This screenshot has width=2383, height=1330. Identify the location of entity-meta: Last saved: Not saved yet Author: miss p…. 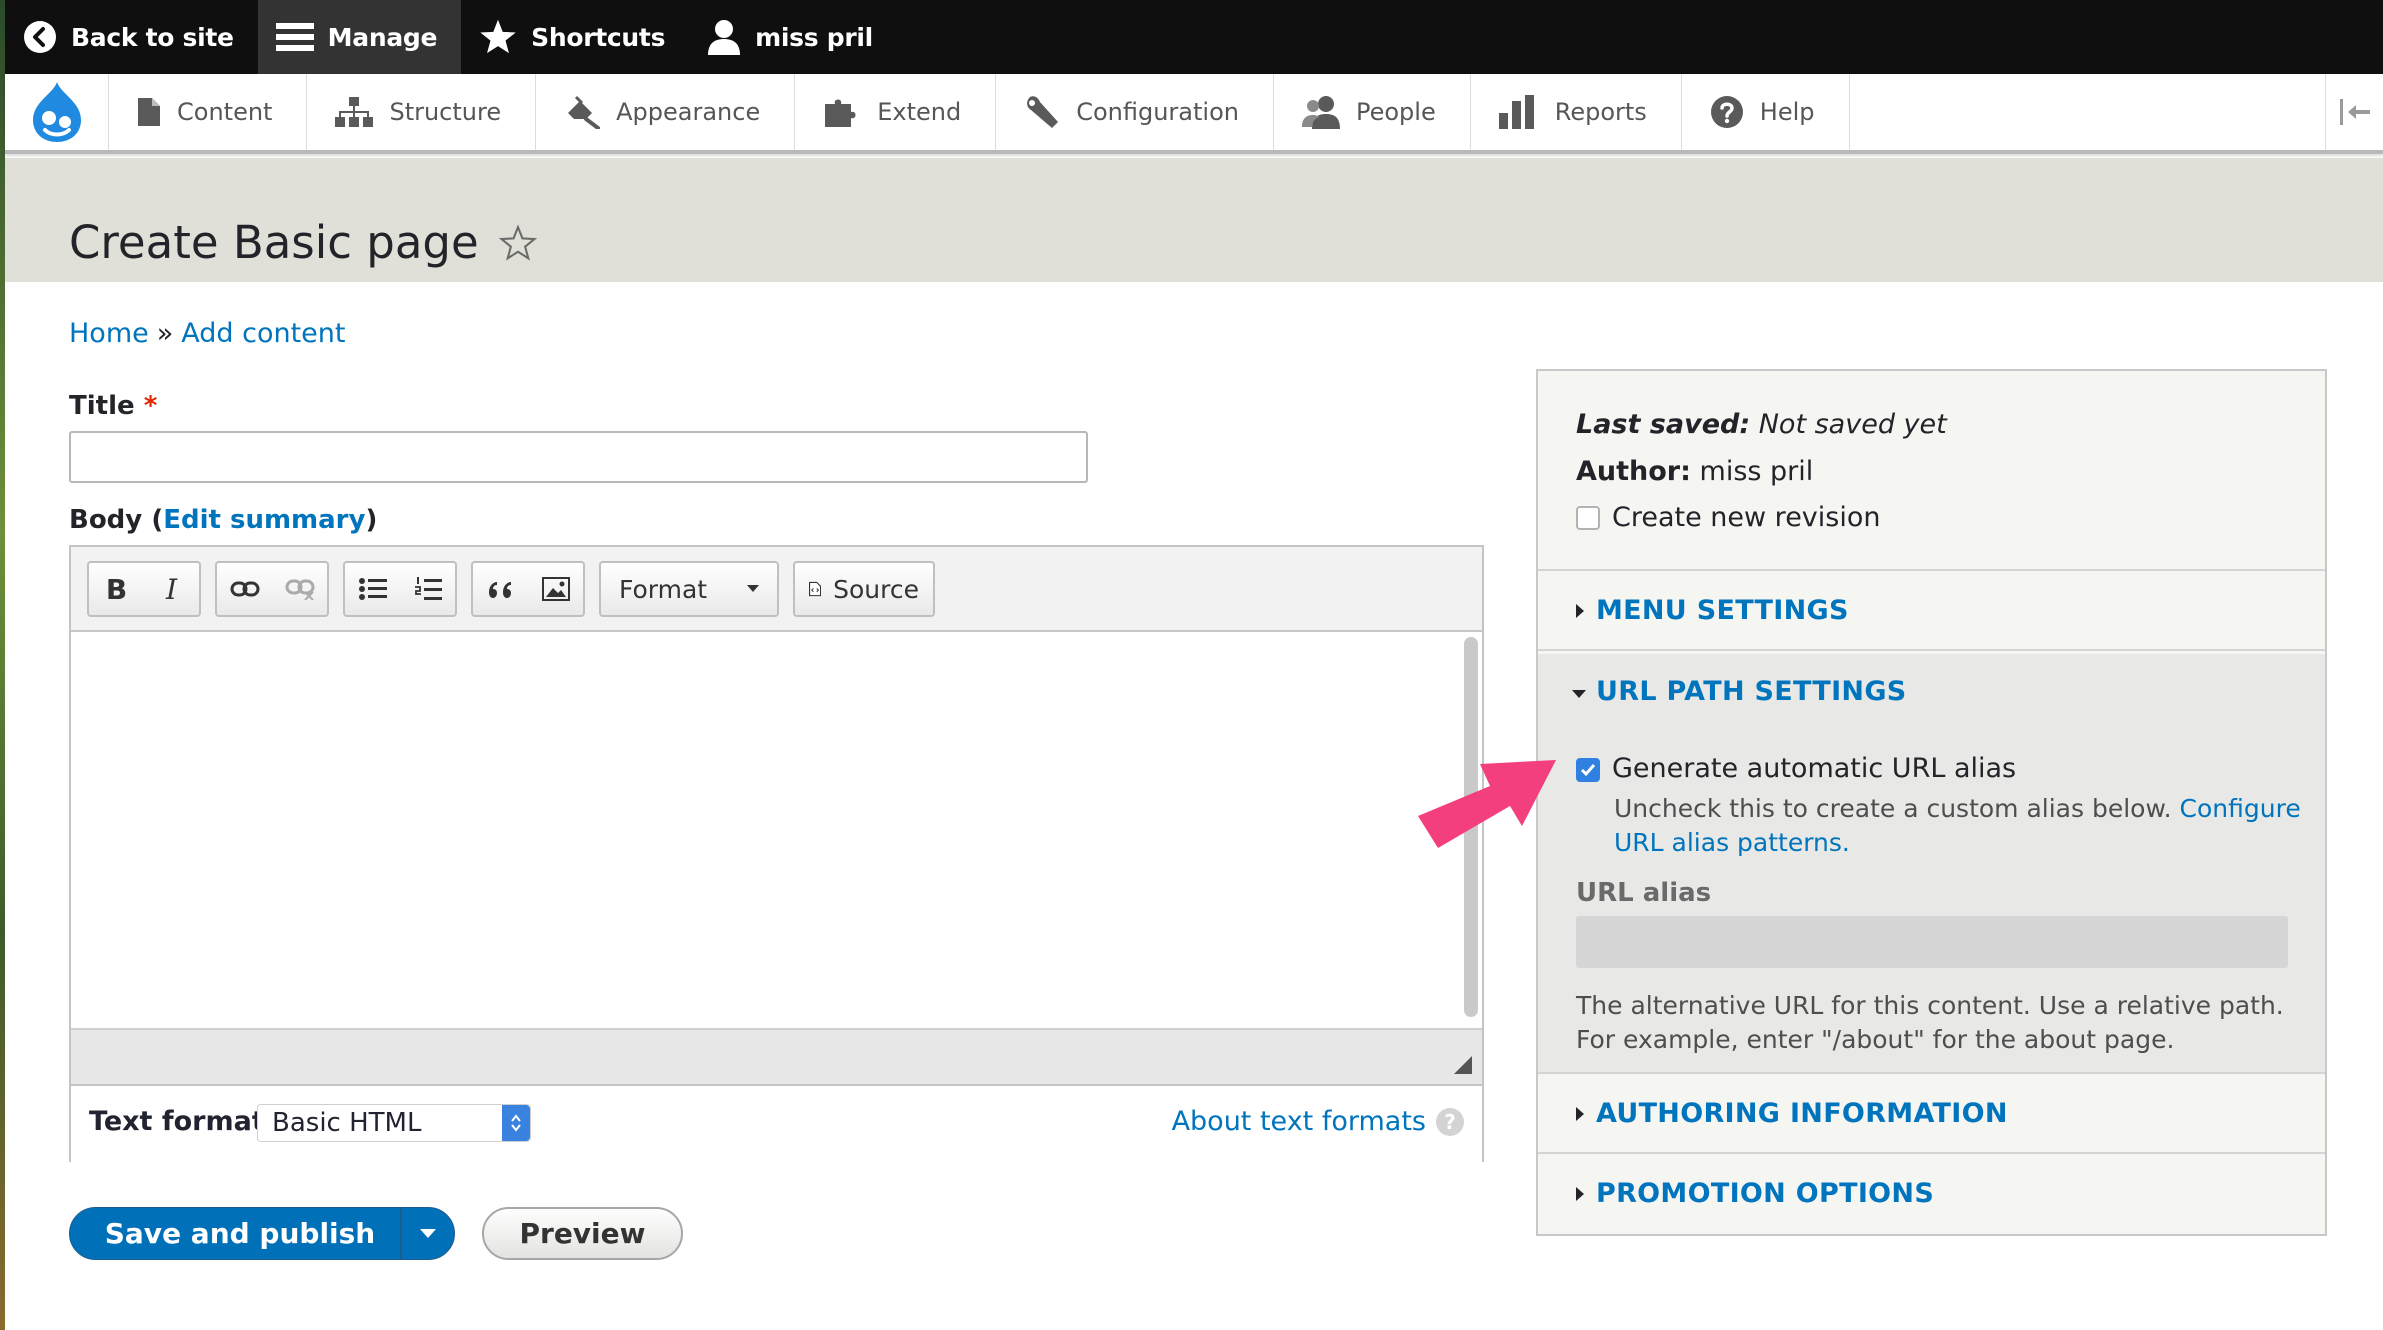
(1931, 471).